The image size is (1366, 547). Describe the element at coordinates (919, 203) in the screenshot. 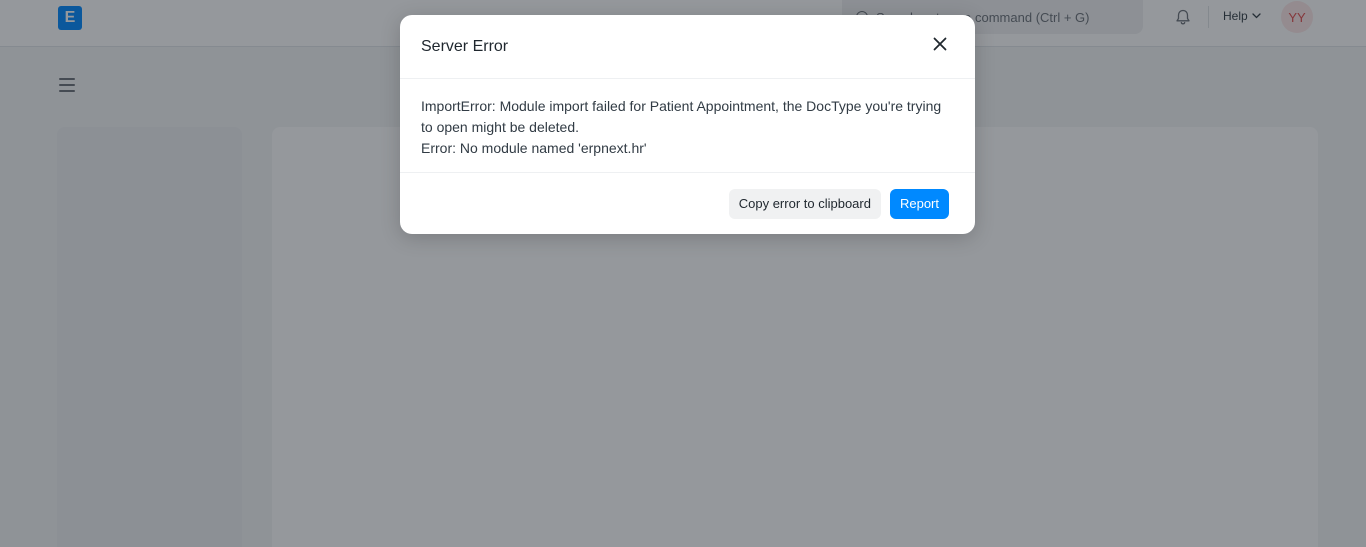

I see `report-button: Report` at that location.